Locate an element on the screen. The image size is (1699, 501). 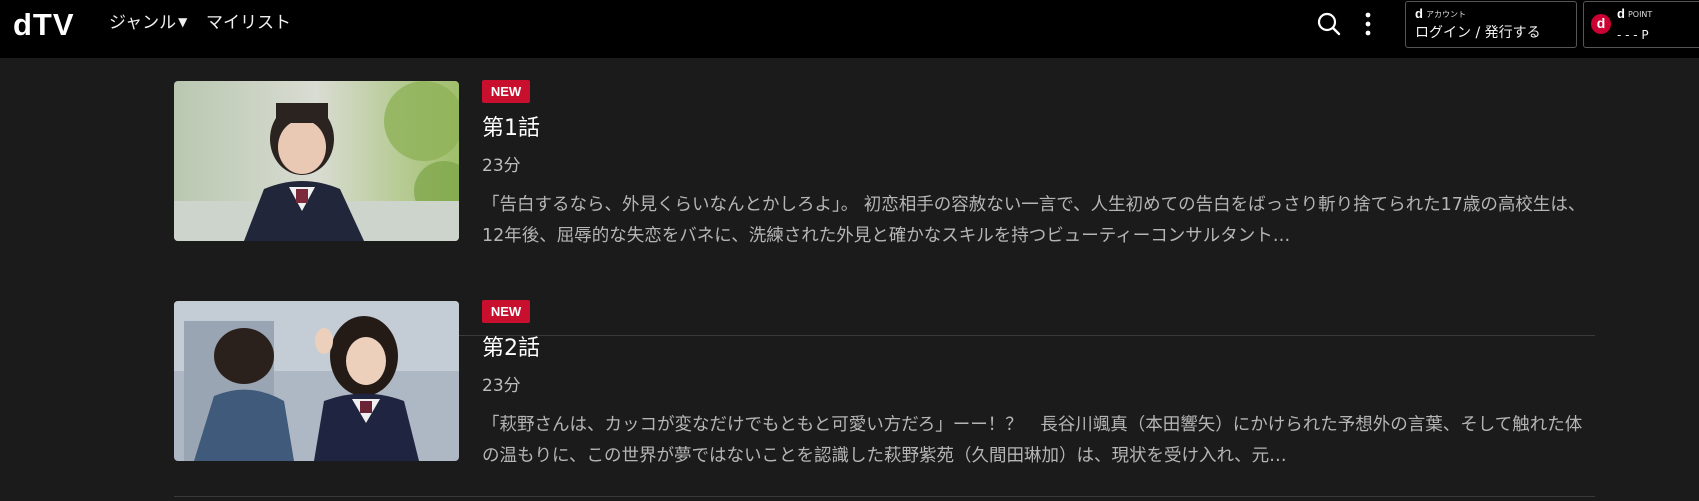
account-small-label: d アカウント is located at coordinates (1440, 13).